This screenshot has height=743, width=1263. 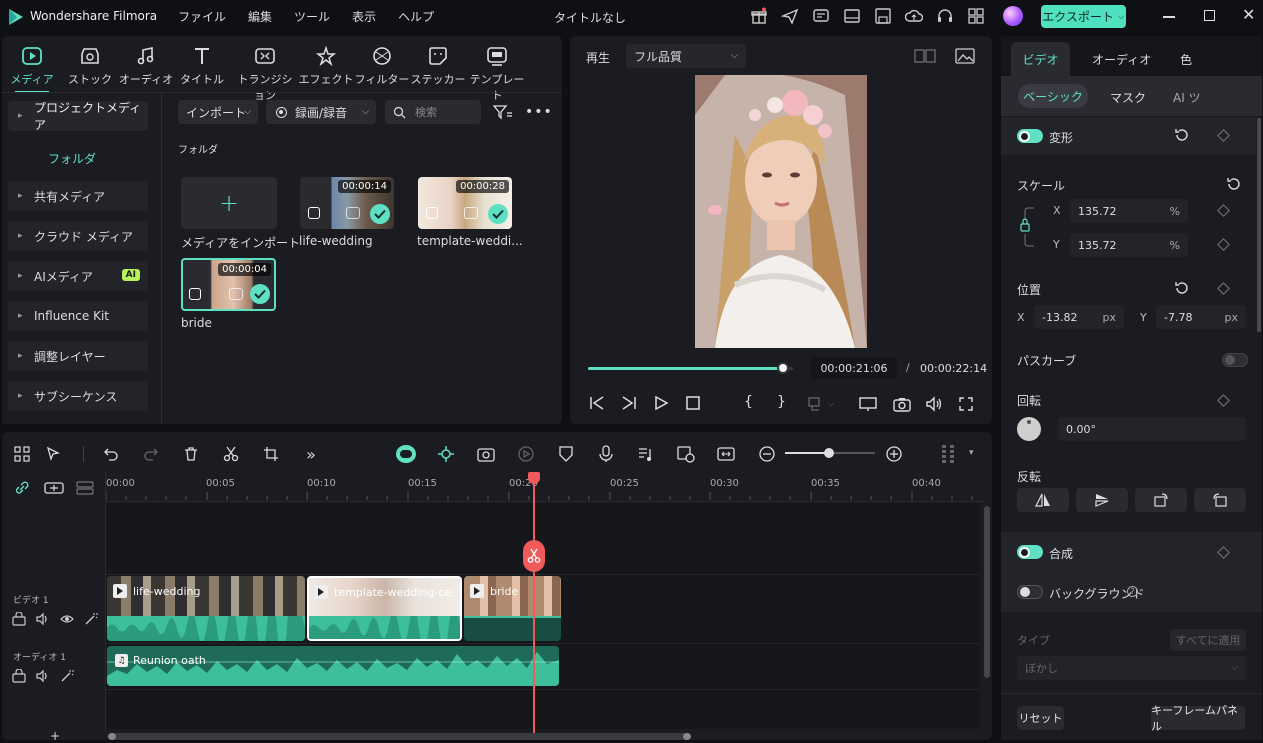 What do you see at coordinates (146, 65) in the screenshot?
I see `tab-audio: オーディオ` at bounding box center [146, 65].